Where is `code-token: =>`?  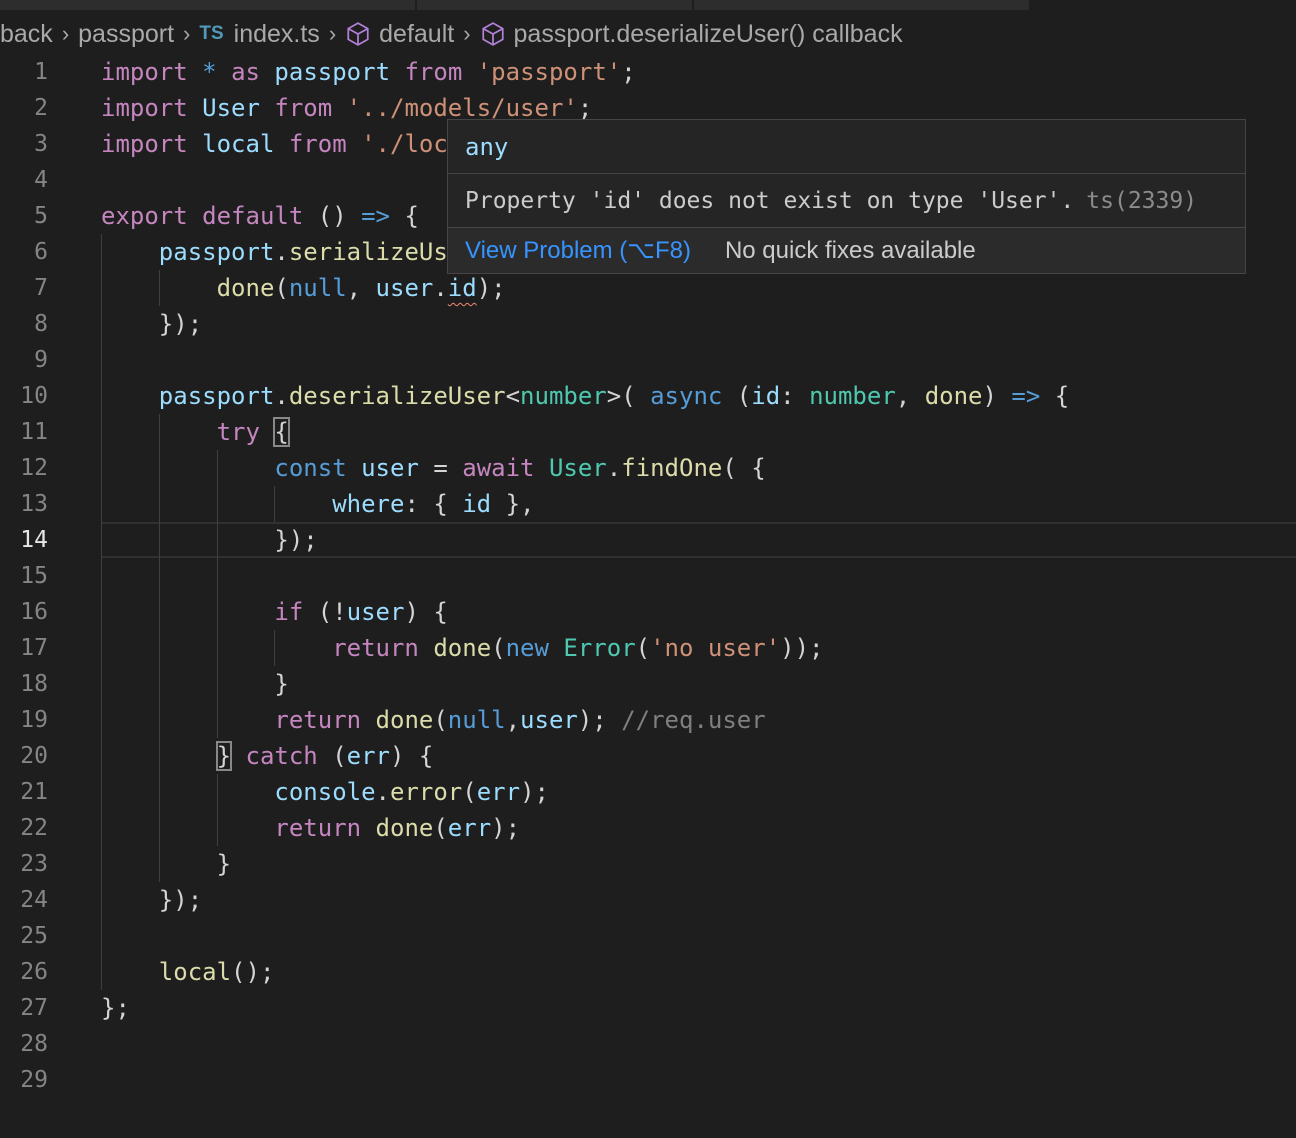
code-token: => is located at coordinates (1026, 396).